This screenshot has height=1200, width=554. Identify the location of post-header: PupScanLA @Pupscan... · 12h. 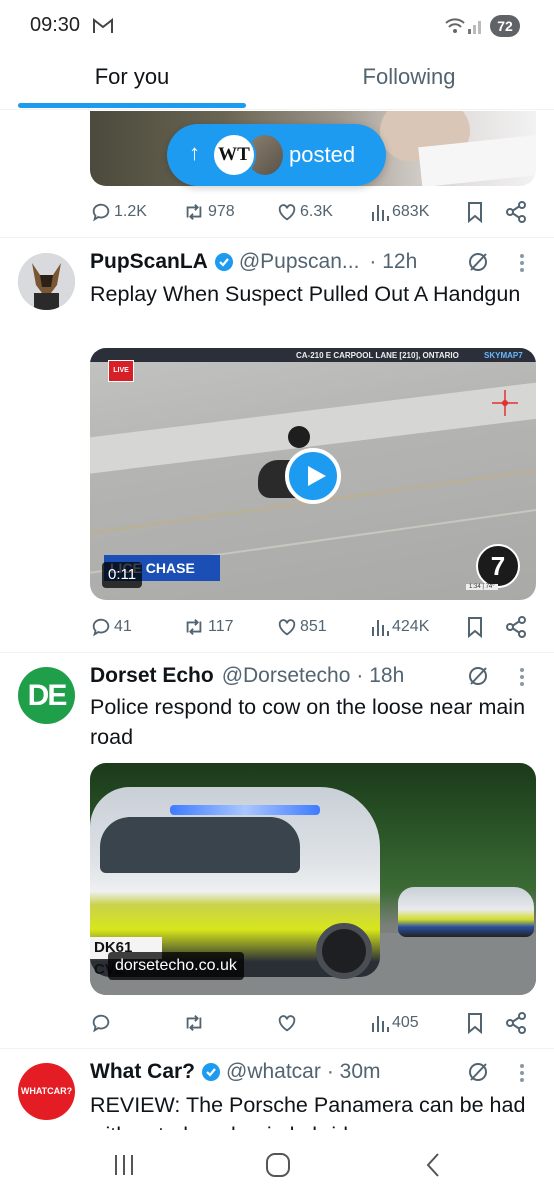
(253, 262).